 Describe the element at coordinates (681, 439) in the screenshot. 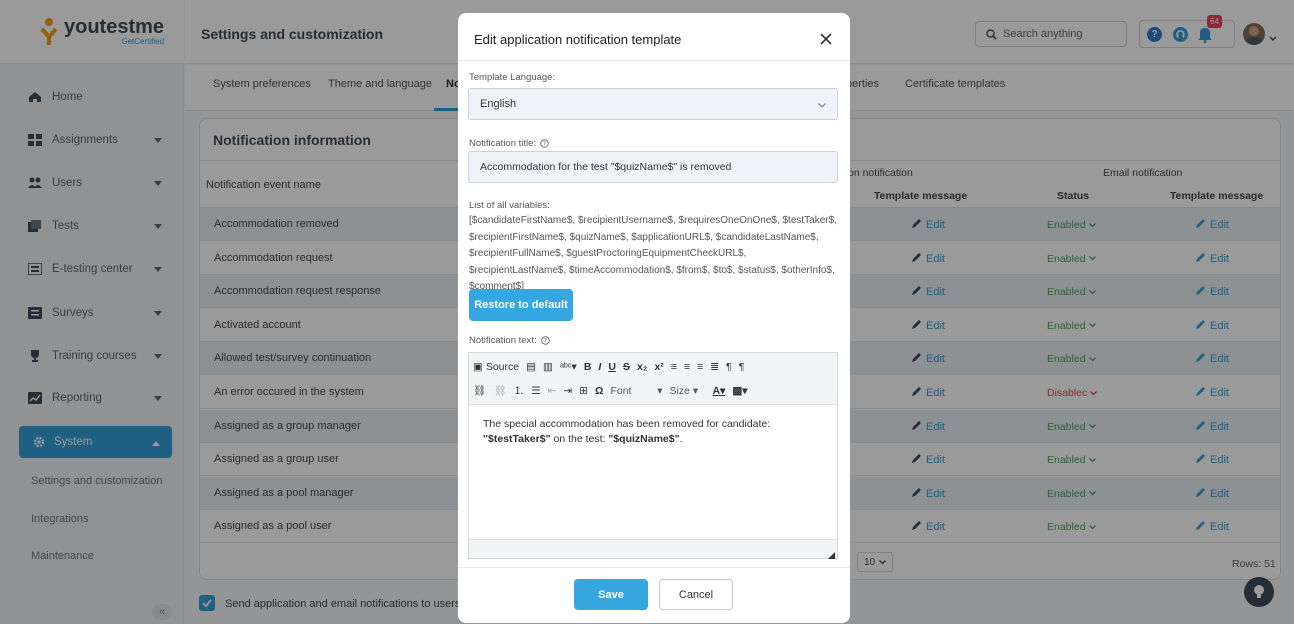

I see `body-text: .` at that location.